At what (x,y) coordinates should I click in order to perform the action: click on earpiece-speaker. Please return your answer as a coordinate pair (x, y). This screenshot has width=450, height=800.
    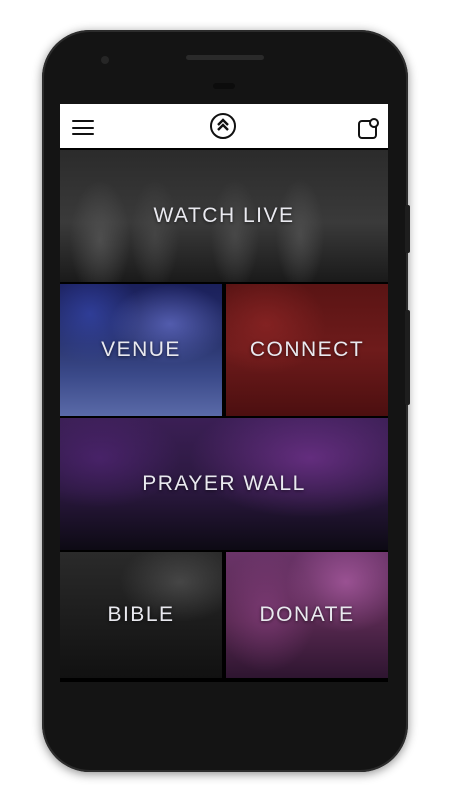
    Looking at the image, I should click on (225, 57).